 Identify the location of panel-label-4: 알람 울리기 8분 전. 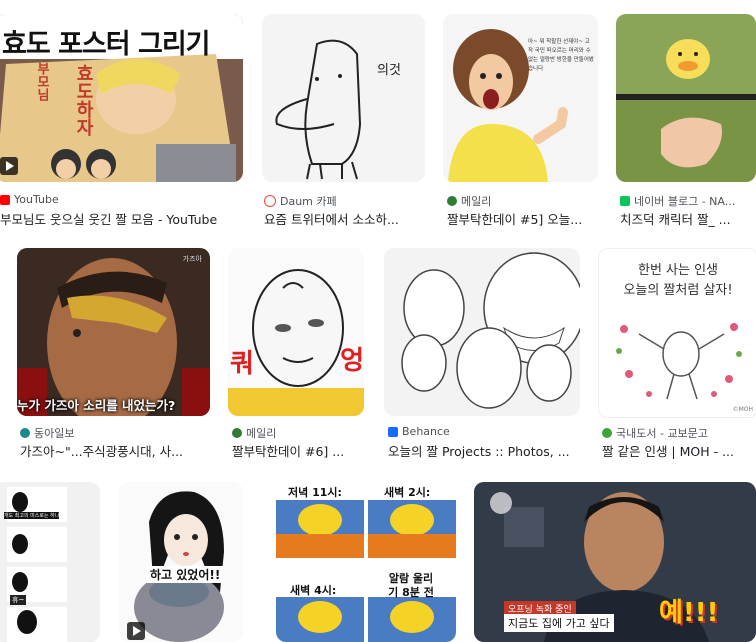
(411, 585).